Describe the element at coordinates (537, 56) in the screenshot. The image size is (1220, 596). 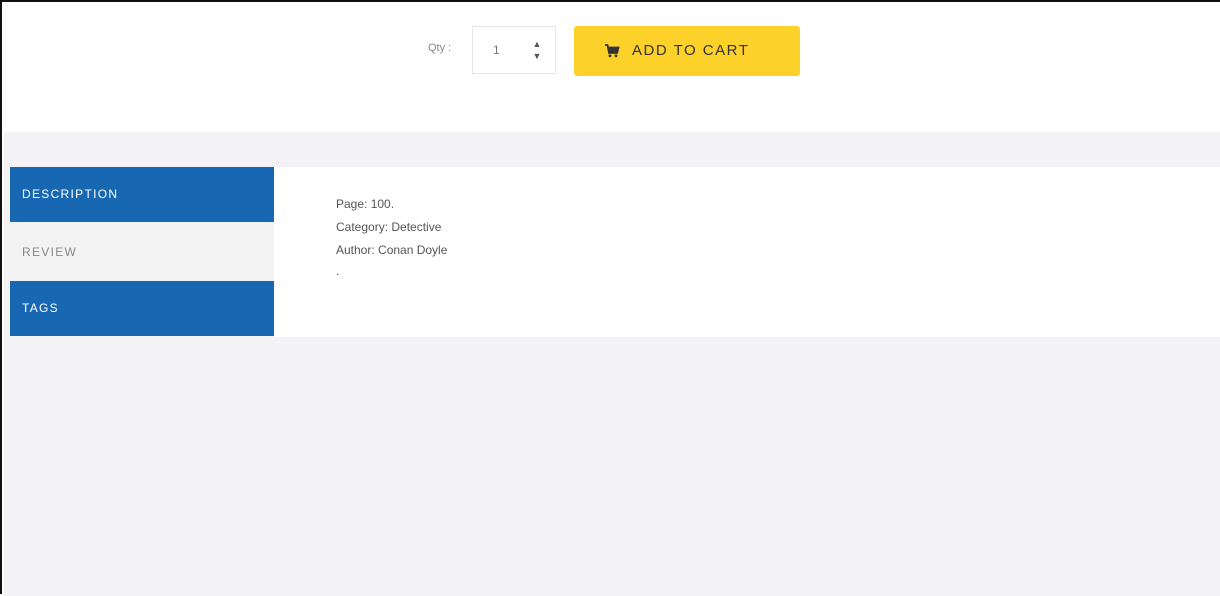
I see `caret-down-icon: ▼` at that location.